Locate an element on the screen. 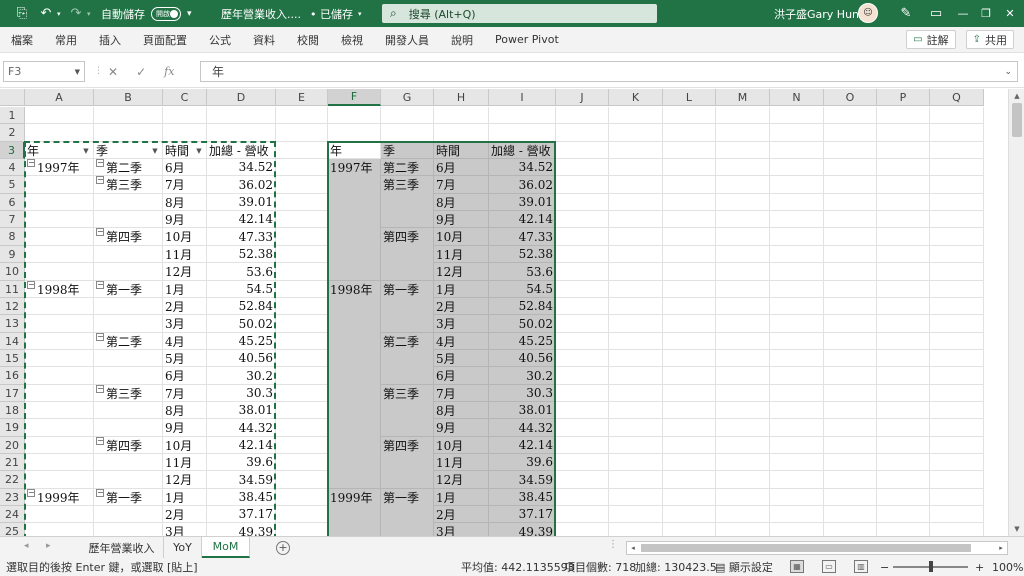 The image size is (1024, 576). pivot-value: 52.84 is located at coordinates (241, 306).